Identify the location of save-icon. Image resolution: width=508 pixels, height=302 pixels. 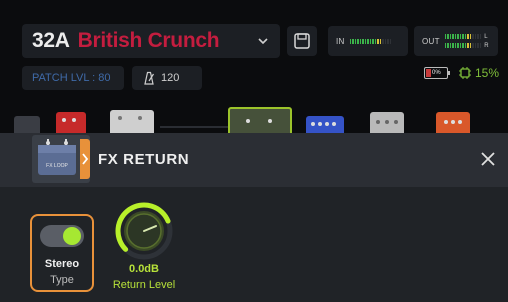
(302, 41).